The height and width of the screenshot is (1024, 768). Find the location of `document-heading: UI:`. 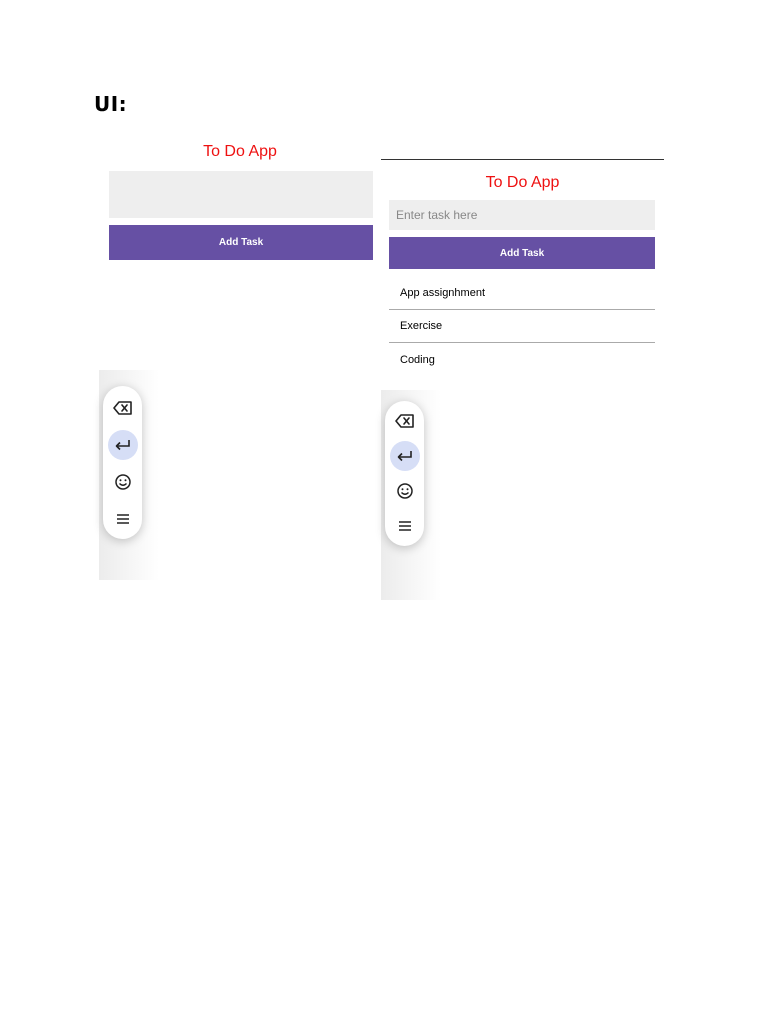

document-heading: UI: is located at coordinates (111, 104).